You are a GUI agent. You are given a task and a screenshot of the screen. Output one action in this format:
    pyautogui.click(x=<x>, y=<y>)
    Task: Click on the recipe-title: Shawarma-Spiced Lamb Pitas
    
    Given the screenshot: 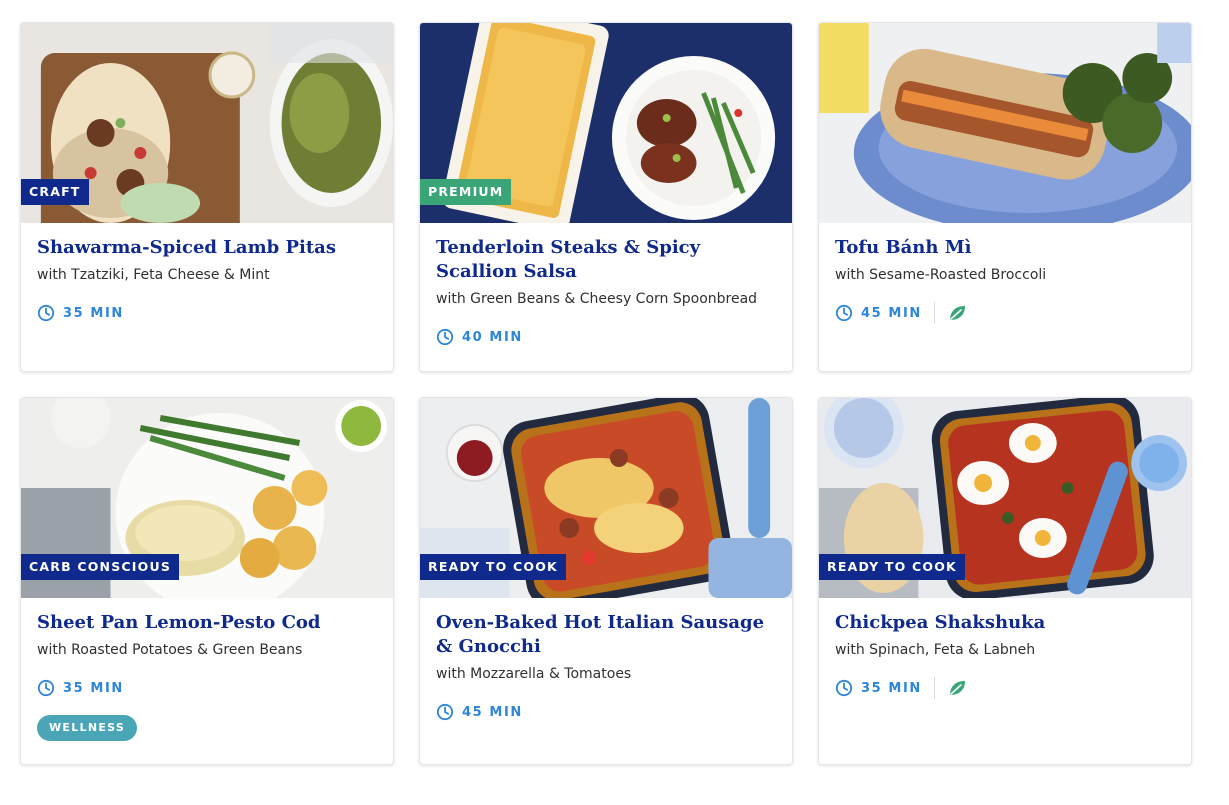 What is the action you would take?
    pyautogui.click(x=207, y=248)
    